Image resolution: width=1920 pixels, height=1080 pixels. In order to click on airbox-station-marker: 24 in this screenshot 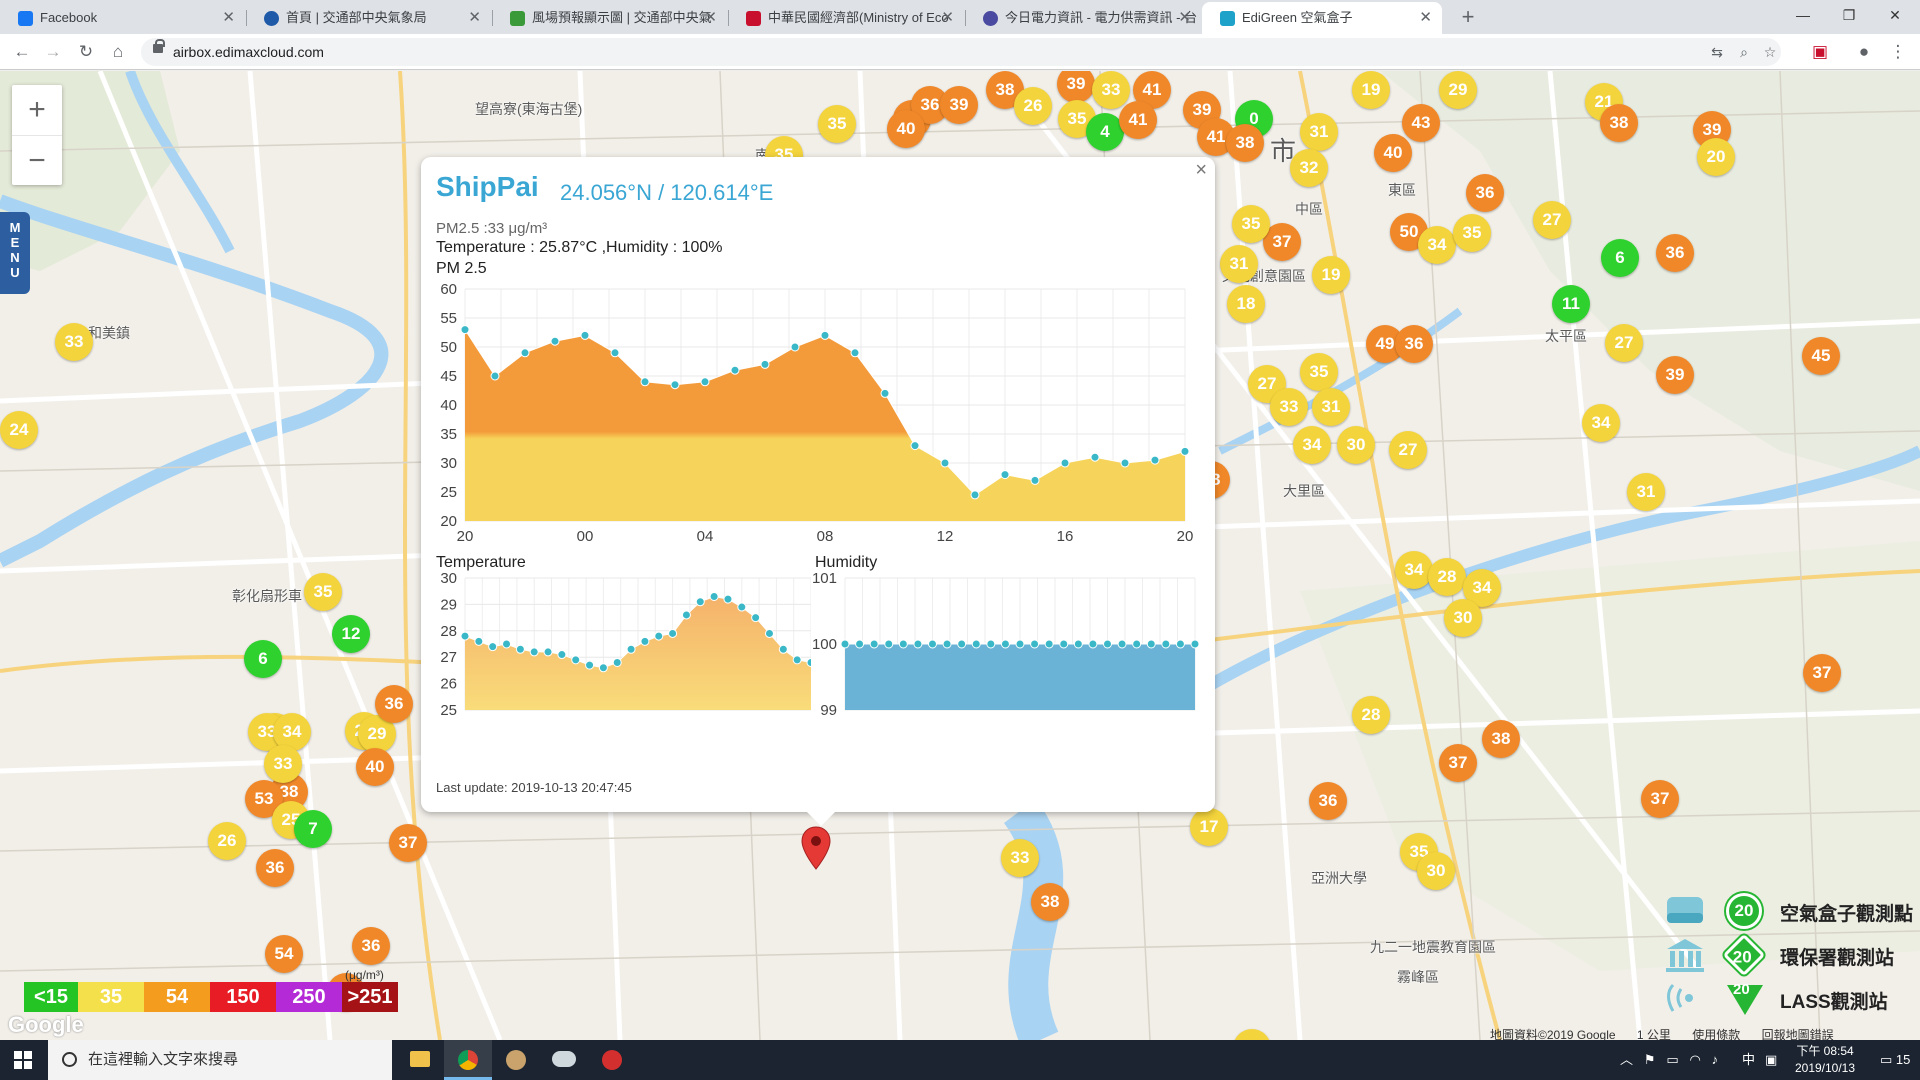, I will do `click(19, 430)`.